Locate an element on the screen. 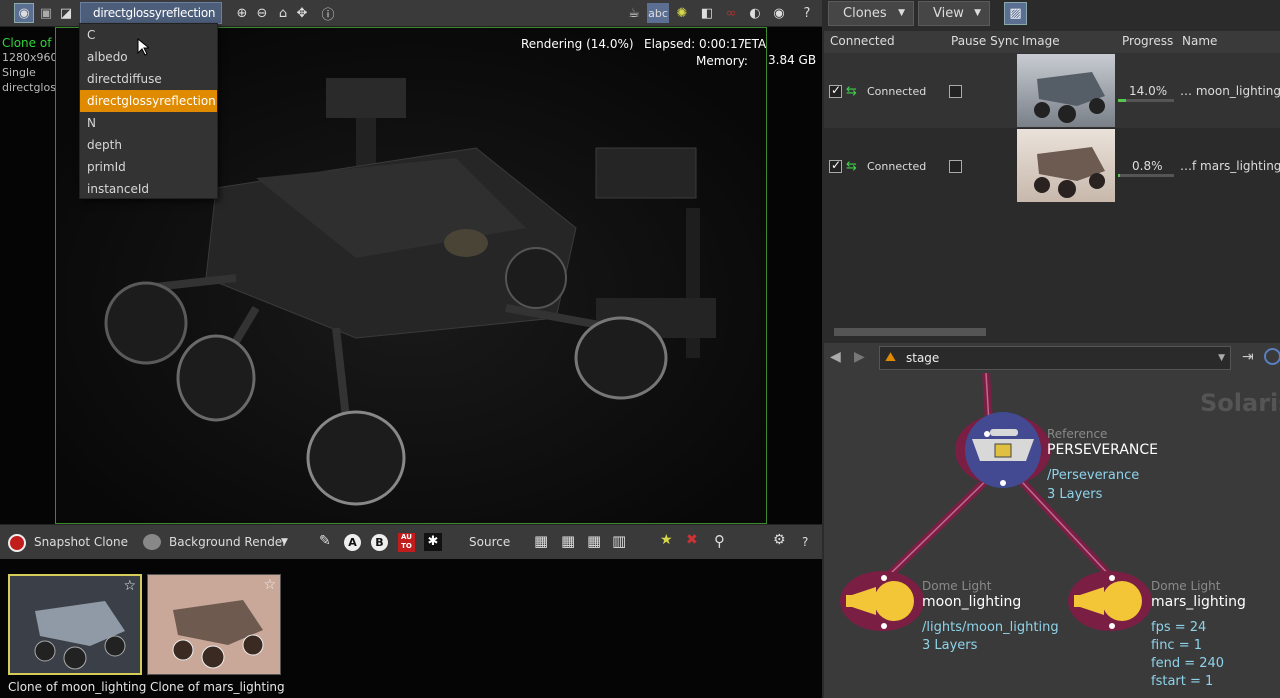 This screenshot has width=1280, height=698. eye-icon: ◉ is located at coordinates (779, 13).